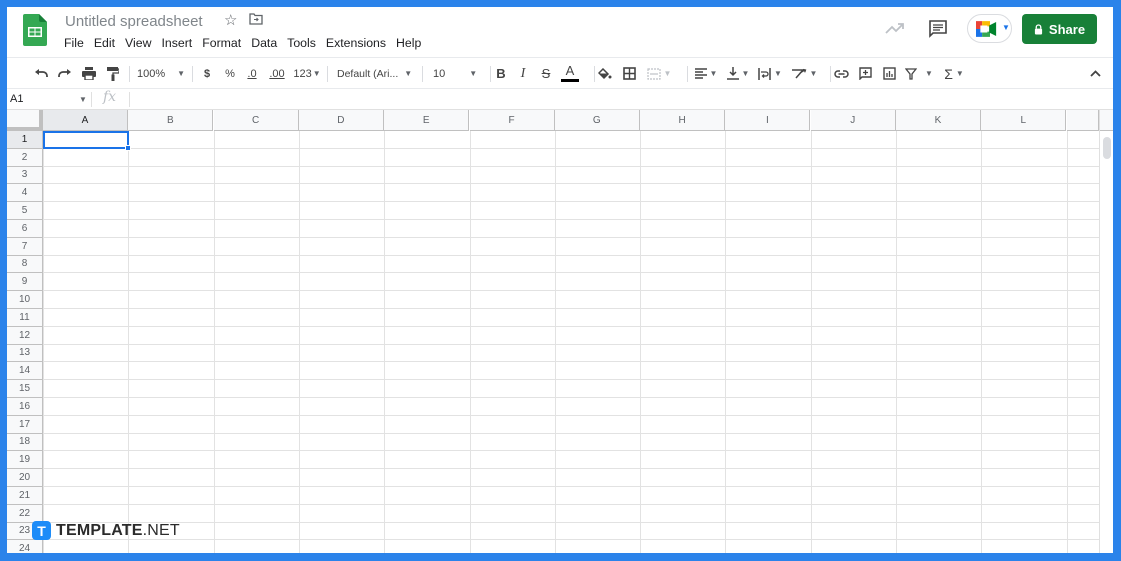 Image resolution: width=1121 pixels, height=561 pixels. Describe the element at coordinates (458, 73) in the screenshot. I see `font-size-select: 10 ▼` at that location.